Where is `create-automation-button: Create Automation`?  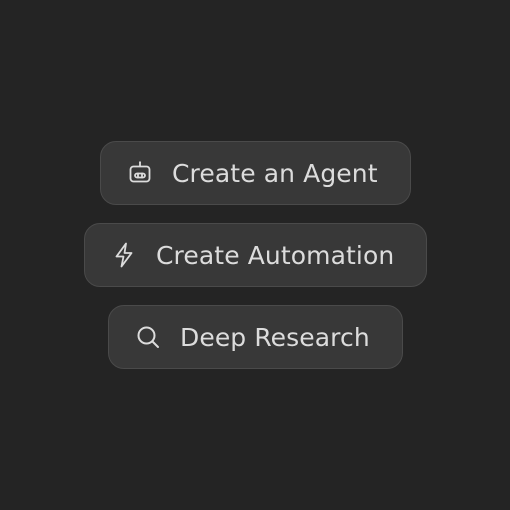
create-automation-button: Create Automation is located at coordinates (255, 255).